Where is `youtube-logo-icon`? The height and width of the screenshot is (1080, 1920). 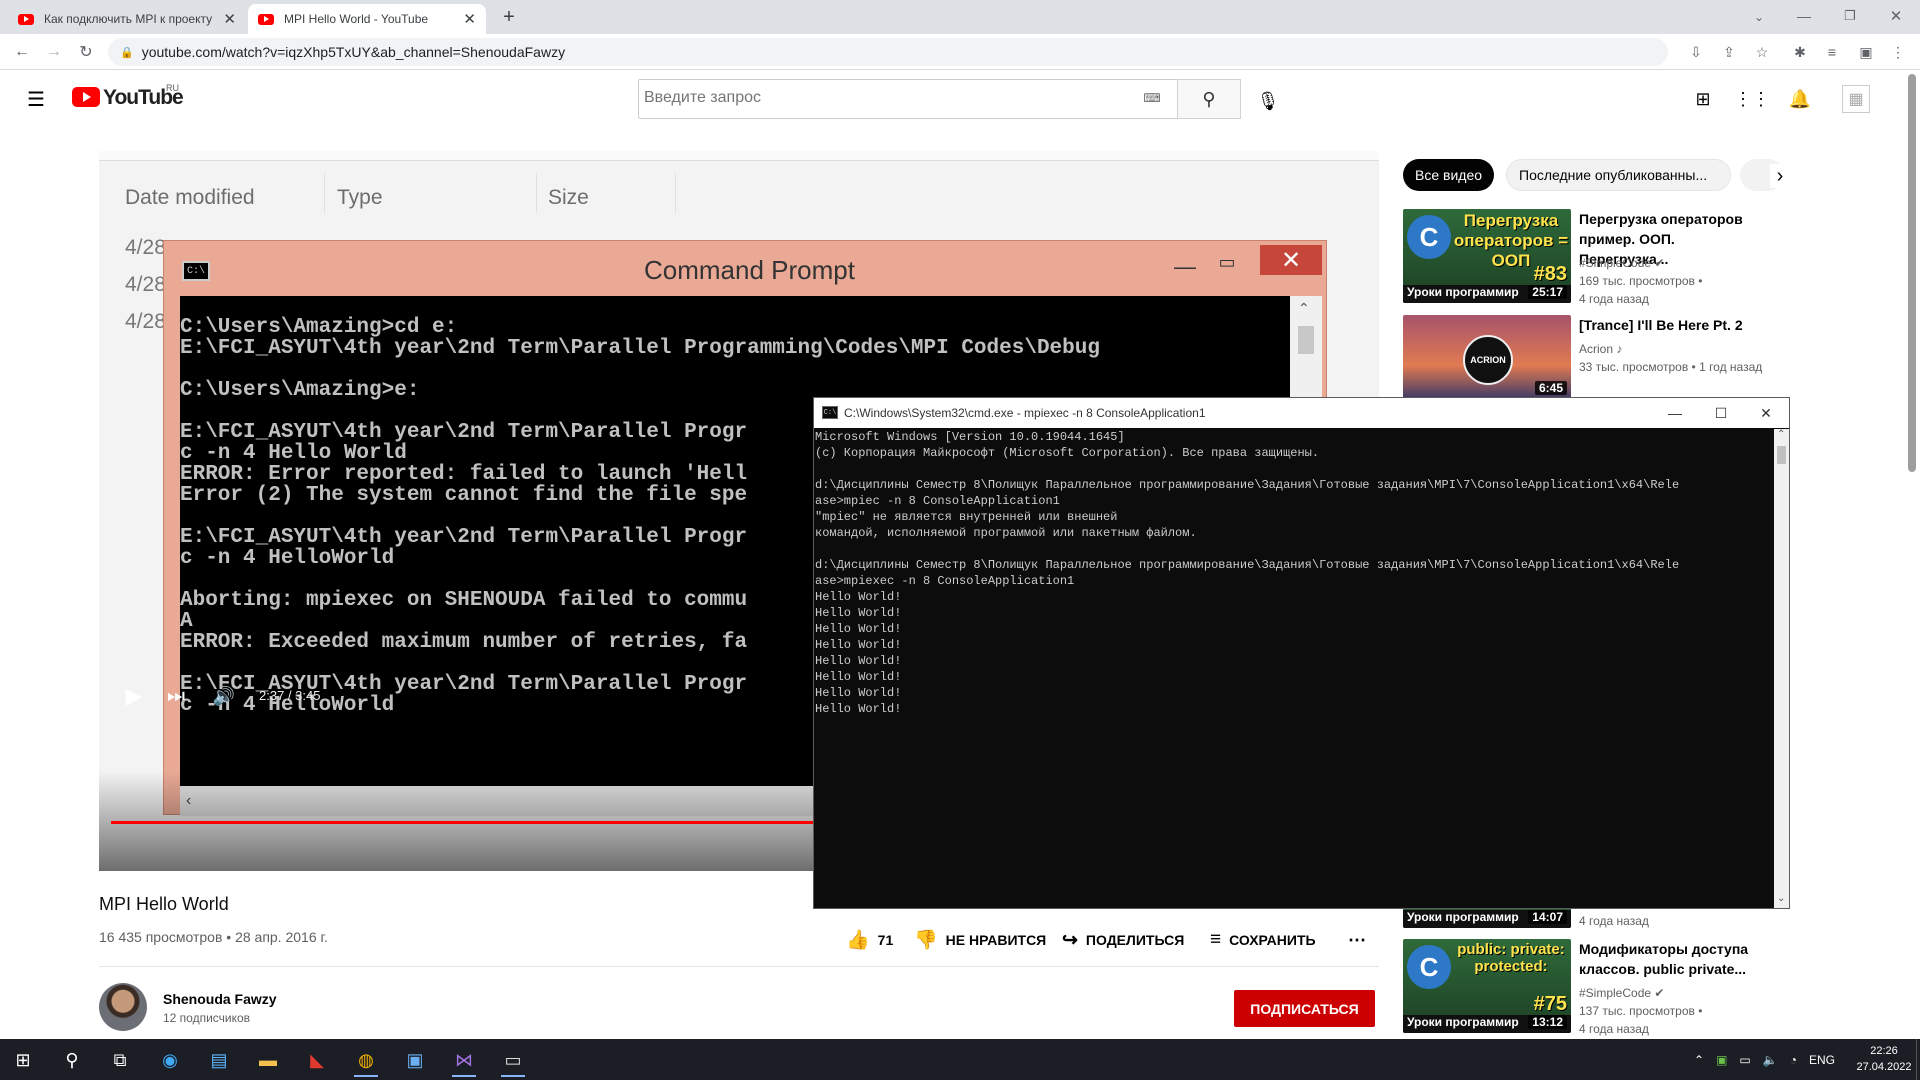
youtube-logo-icon is located at coordinates (86, 97).